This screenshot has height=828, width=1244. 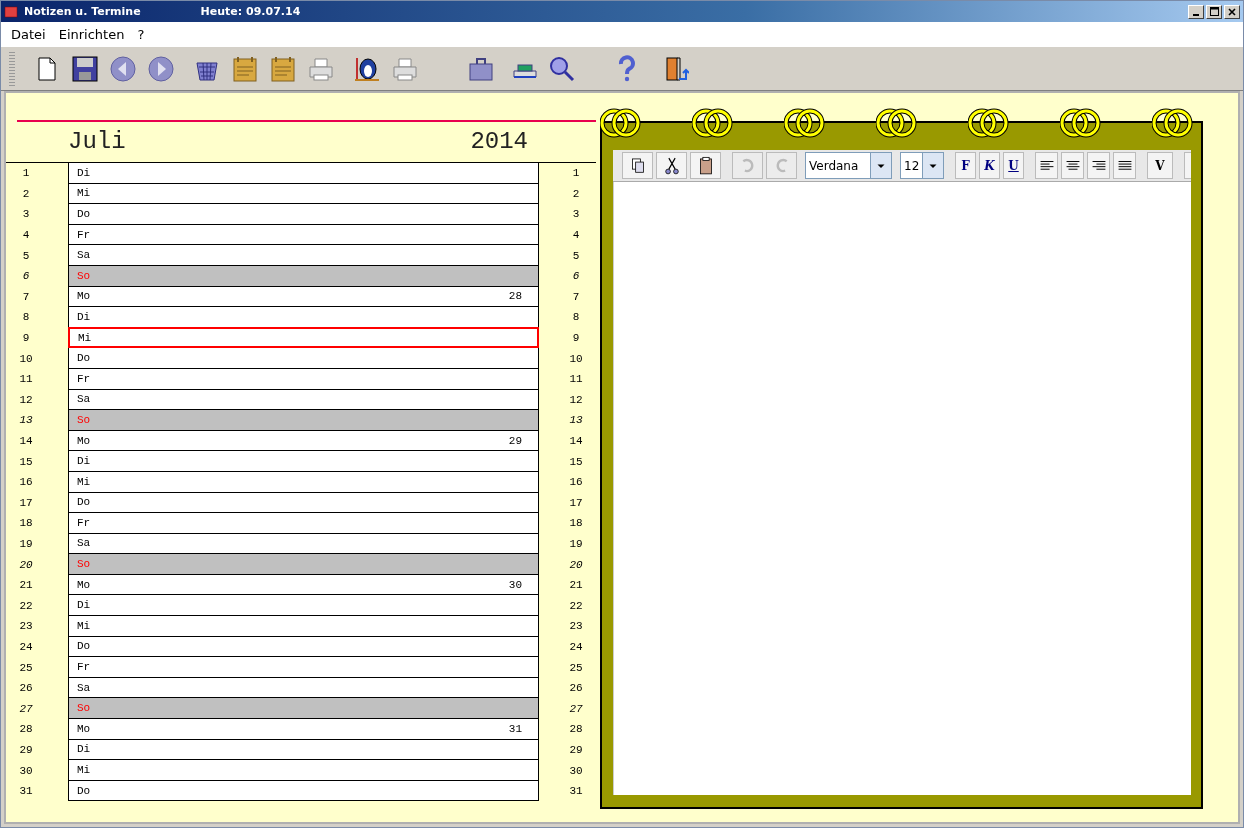 What do you see at coordinates (576, 461) in the screenshot?
I see `day-number: 15` at bounding box center [576, 461].